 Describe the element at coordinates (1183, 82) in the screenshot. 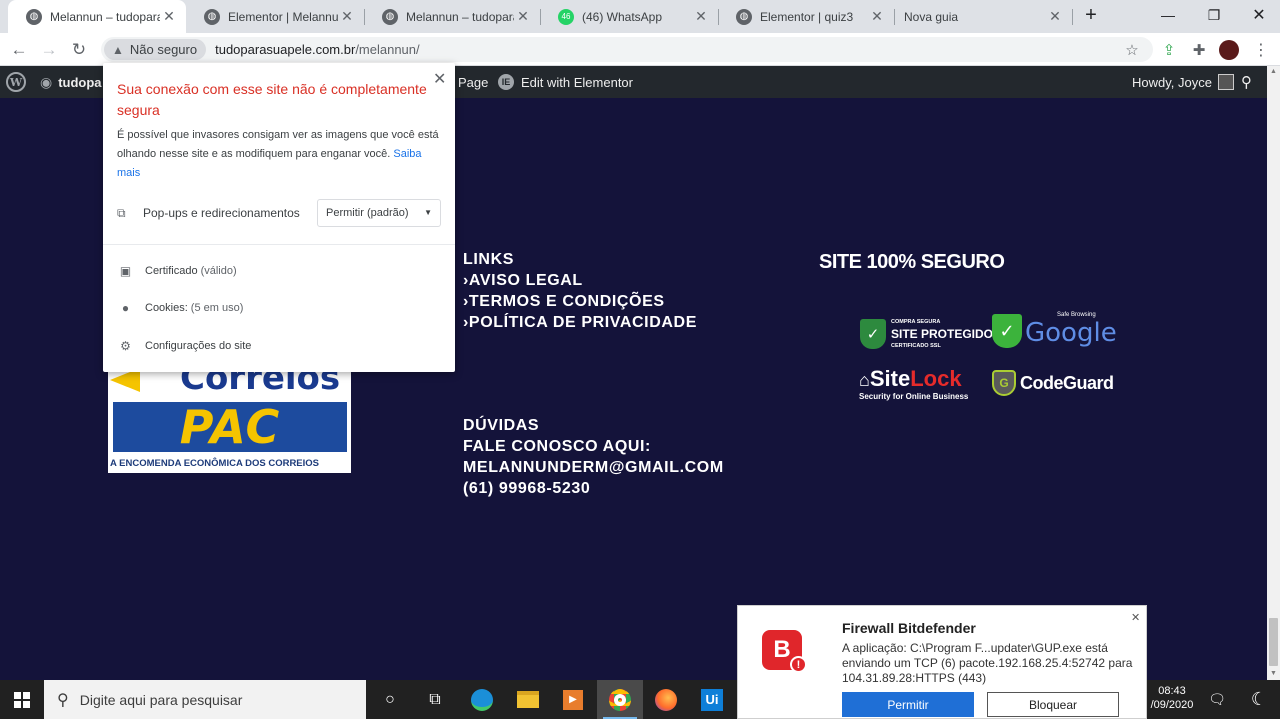

I see `wp-account-menu: Howdy, Joyce` at that location.